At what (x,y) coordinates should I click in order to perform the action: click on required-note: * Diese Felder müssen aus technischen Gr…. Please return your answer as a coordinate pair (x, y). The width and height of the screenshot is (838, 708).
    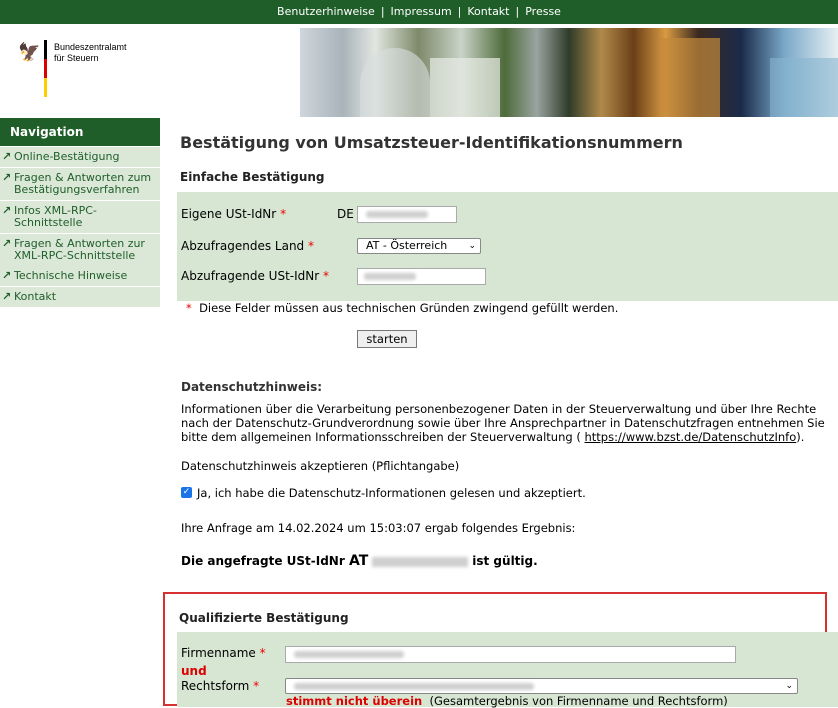
    Looking at the image, I should click on (402, 308).